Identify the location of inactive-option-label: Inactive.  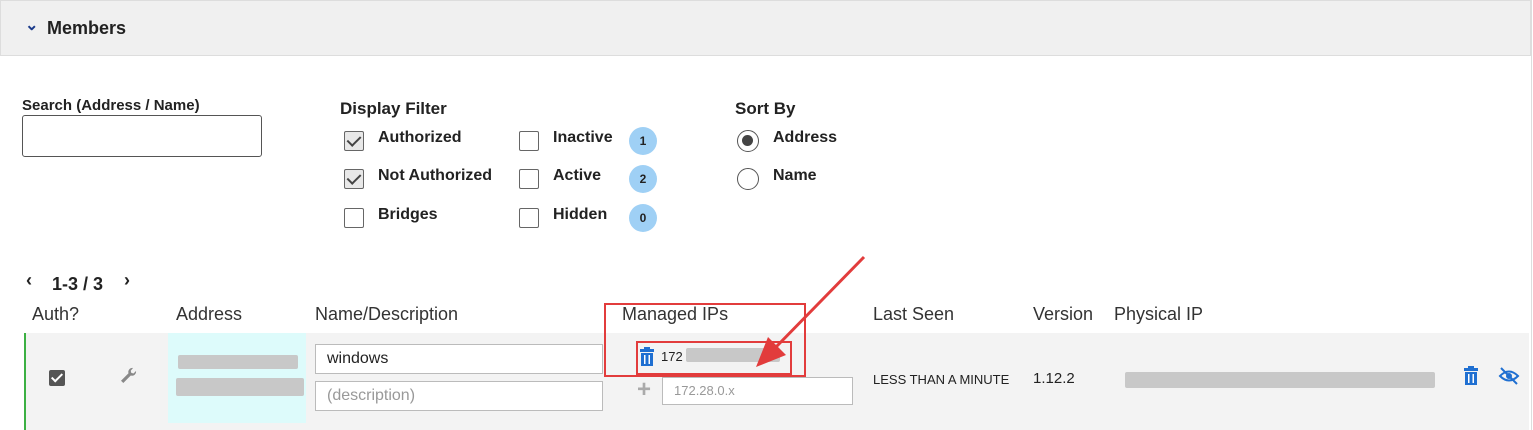
(583, 137).